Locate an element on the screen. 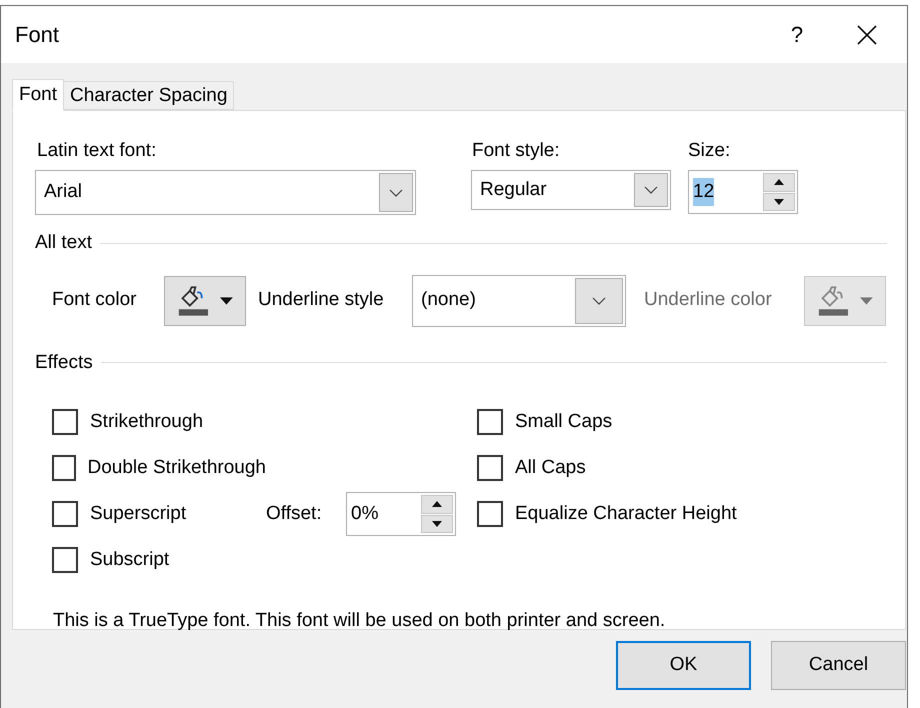 The width and height of the screenshot is (920, 708). field-label: Font color is located at coordinates (95, 300).